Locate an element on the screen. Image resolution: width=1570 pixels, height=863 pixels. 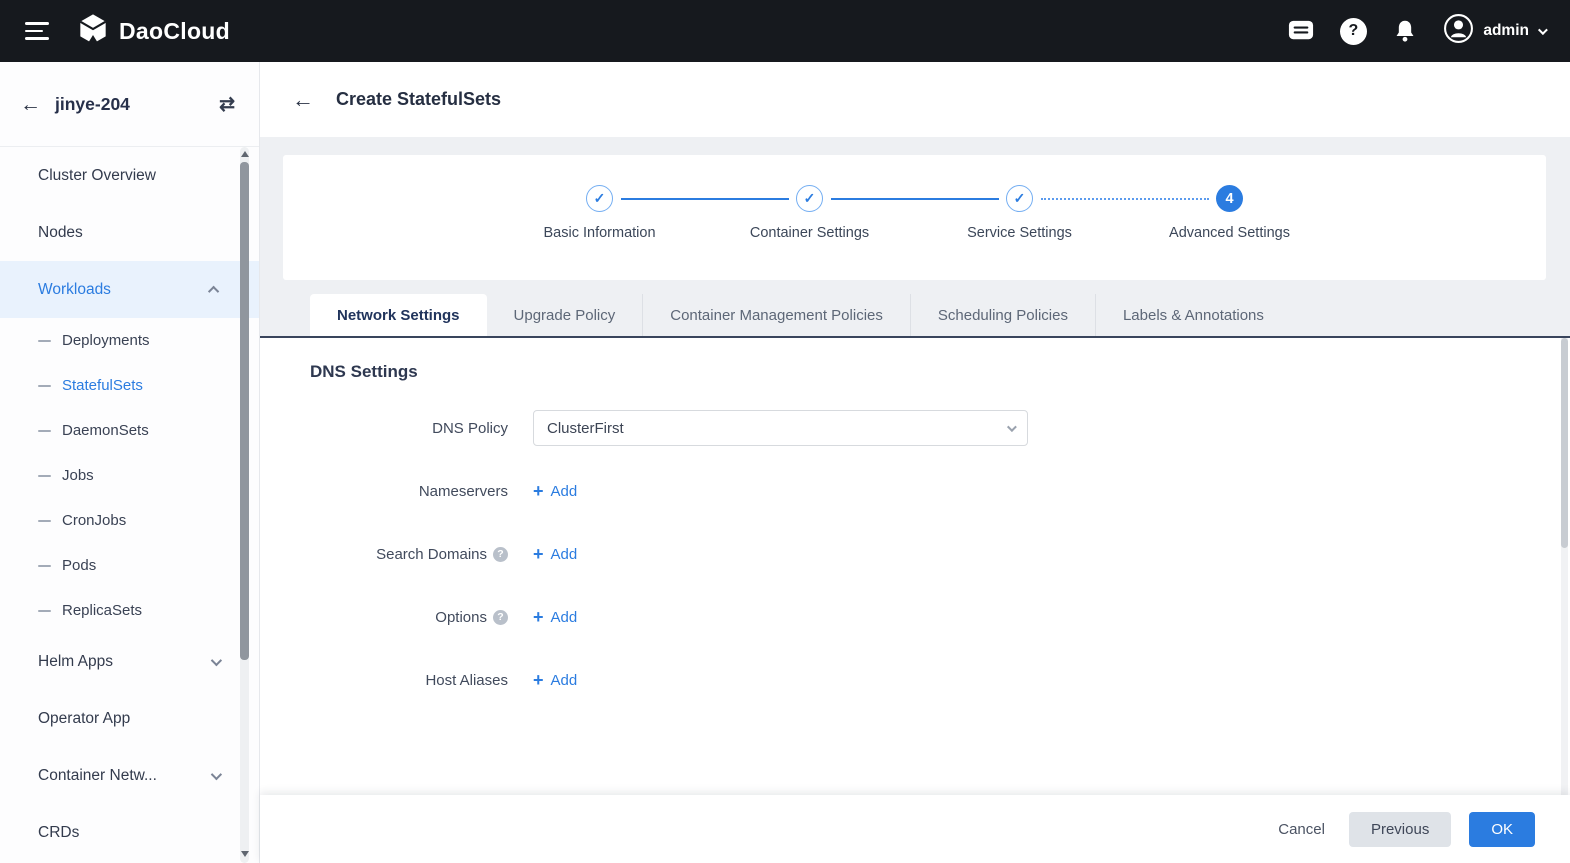
sidebar-item-deployments: Deployments is located at coordinates (129, 340).